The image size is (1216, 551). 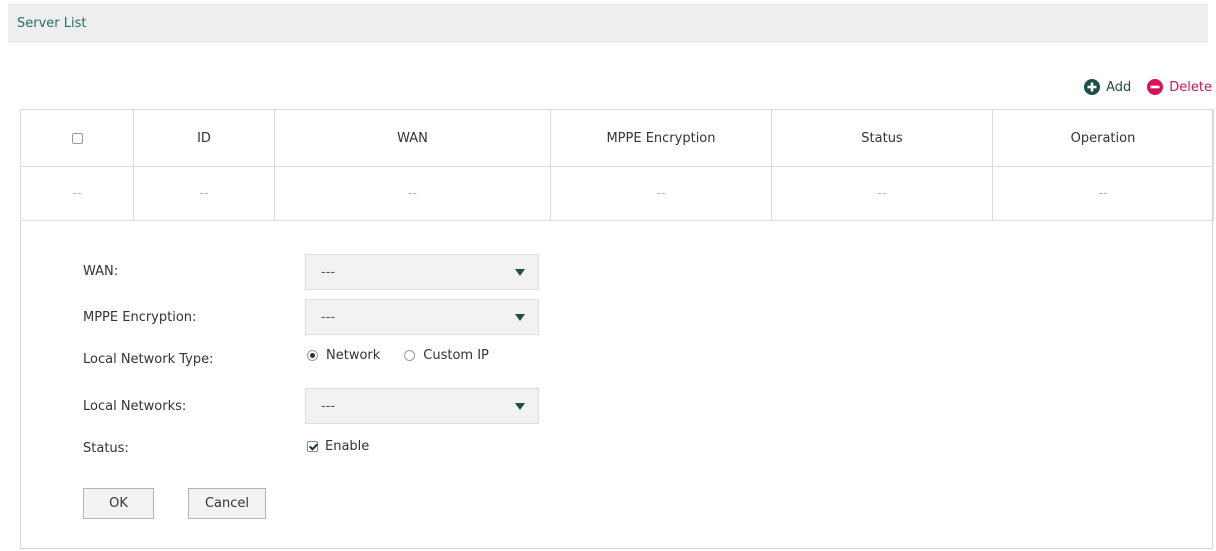 I want to click on table-row: -- -- -- -- -- --, so click(x=617, y=193).